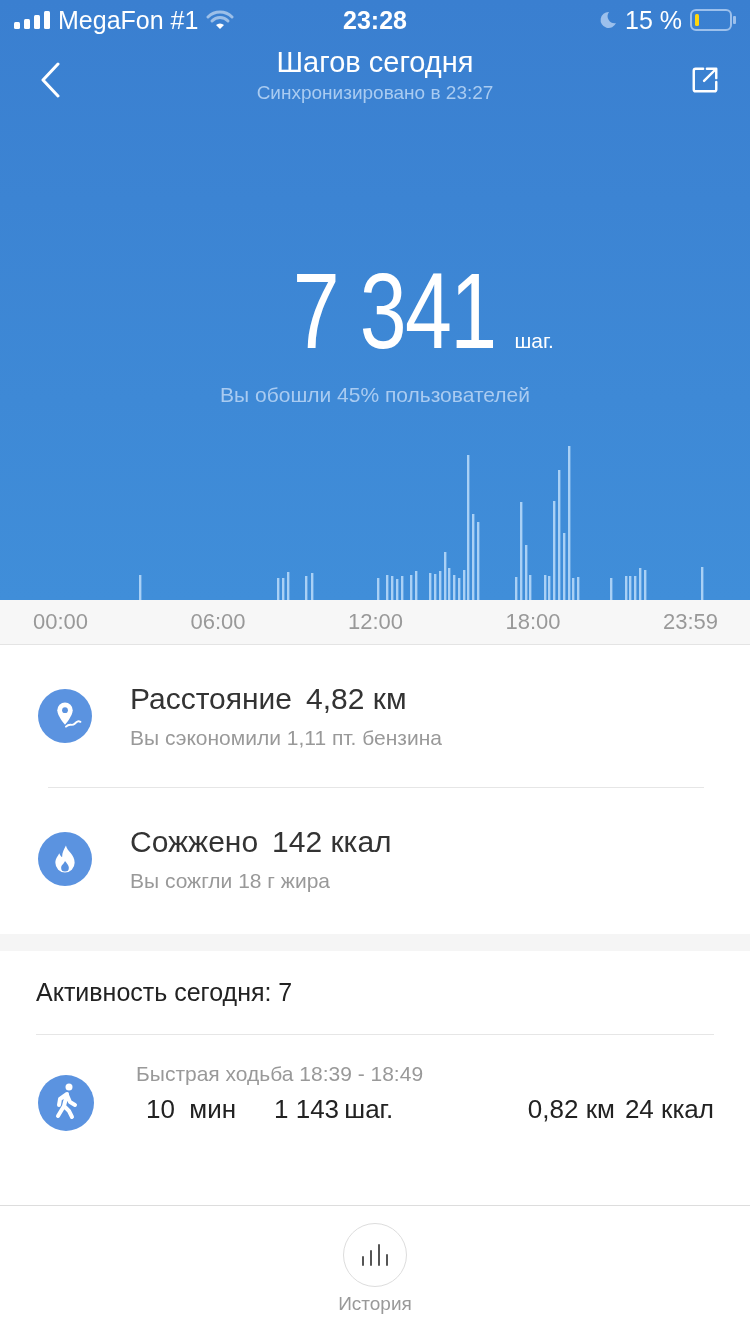 This screenshot has height=1334, width=750. What do you see at coordinates (50, 80) in the screenshot?
I see `back-icon` at bounding box center [50, 80].